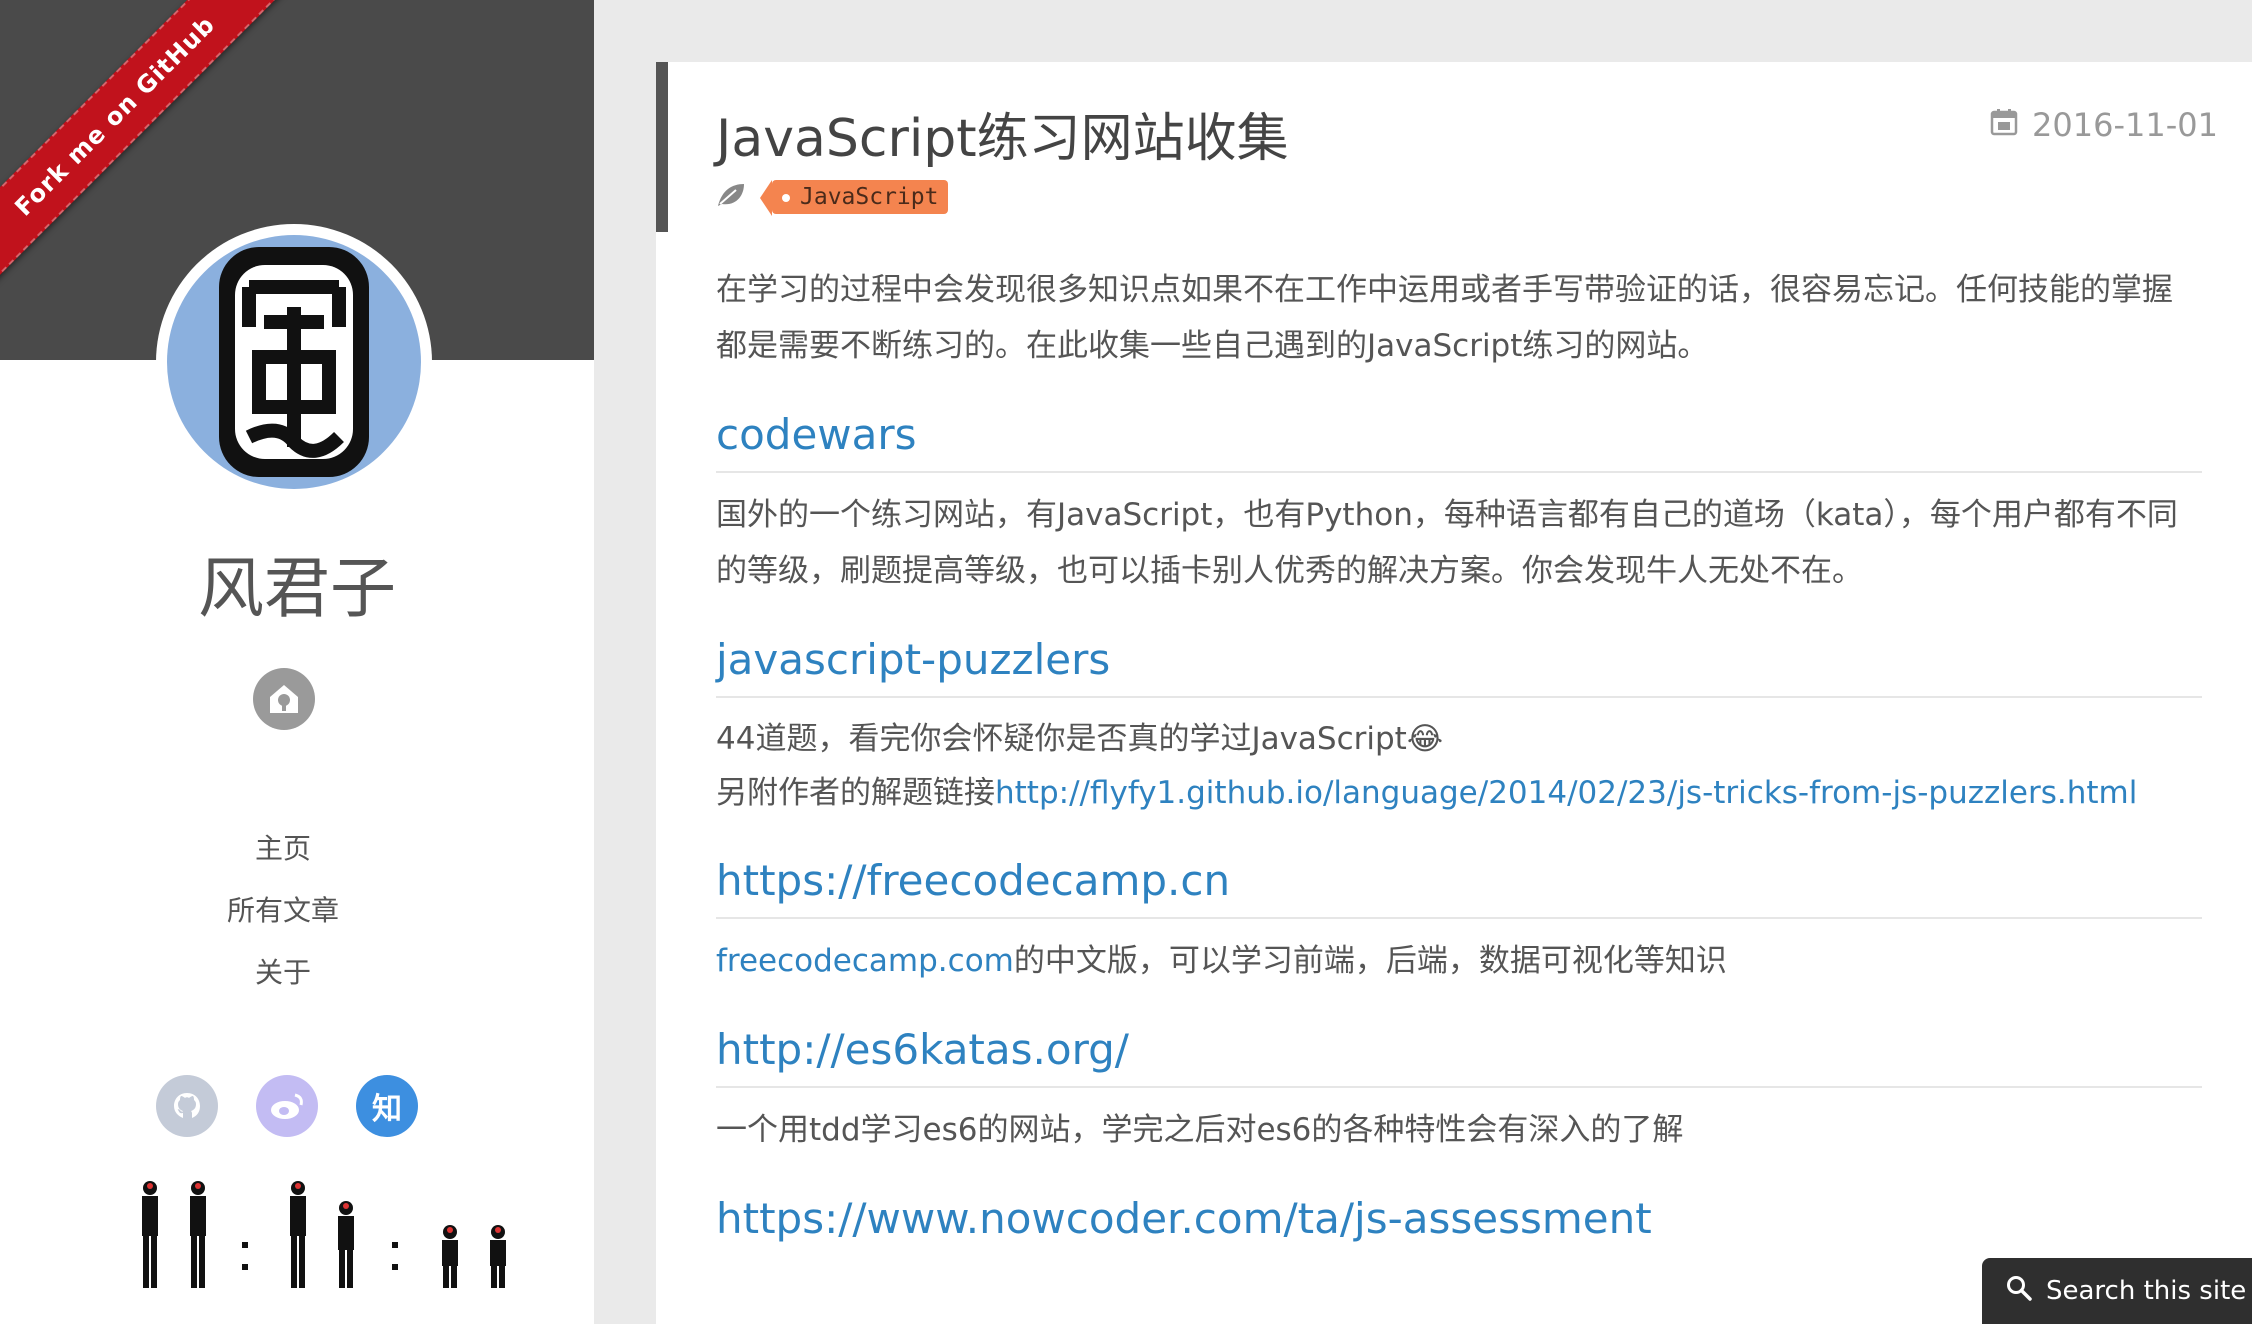 The width and height of the screenshot is (2252, 1324). I want to click on card-accent-bar, so click(662, 147).